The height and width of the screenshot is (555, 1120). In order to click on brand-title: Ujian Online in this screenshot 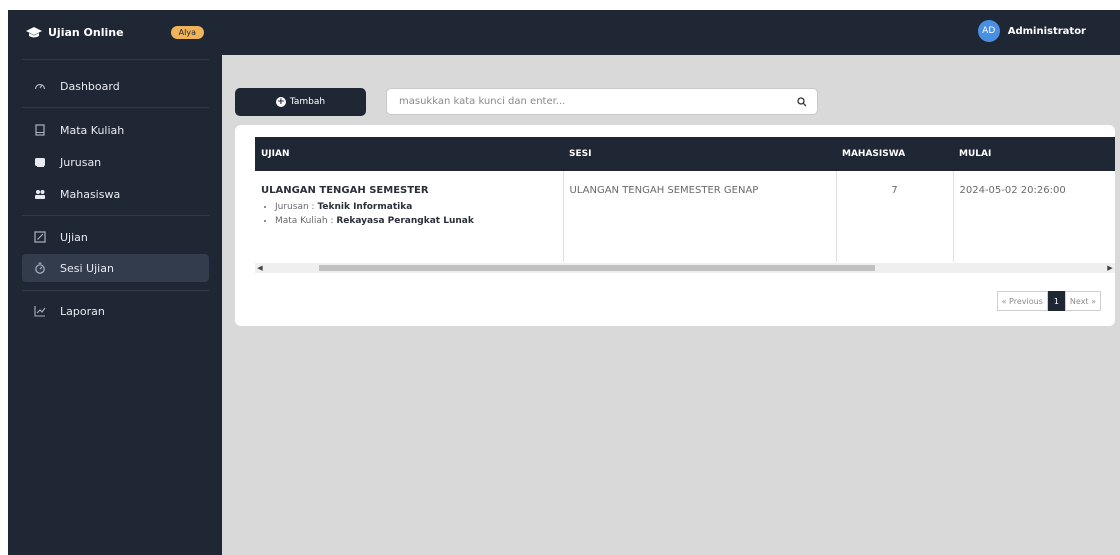, I will do `click(86, 32)`.